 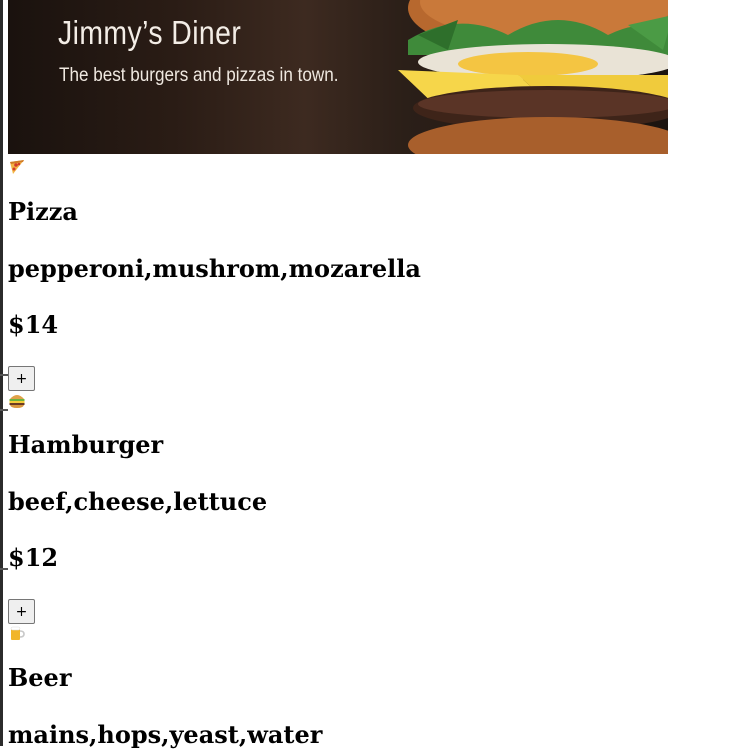 What do you see at coordinates (199, 75) in the screenshot?
I see `hero-subtitle: The best burgers and pizzas in town.` at bounding box center [199, 75].